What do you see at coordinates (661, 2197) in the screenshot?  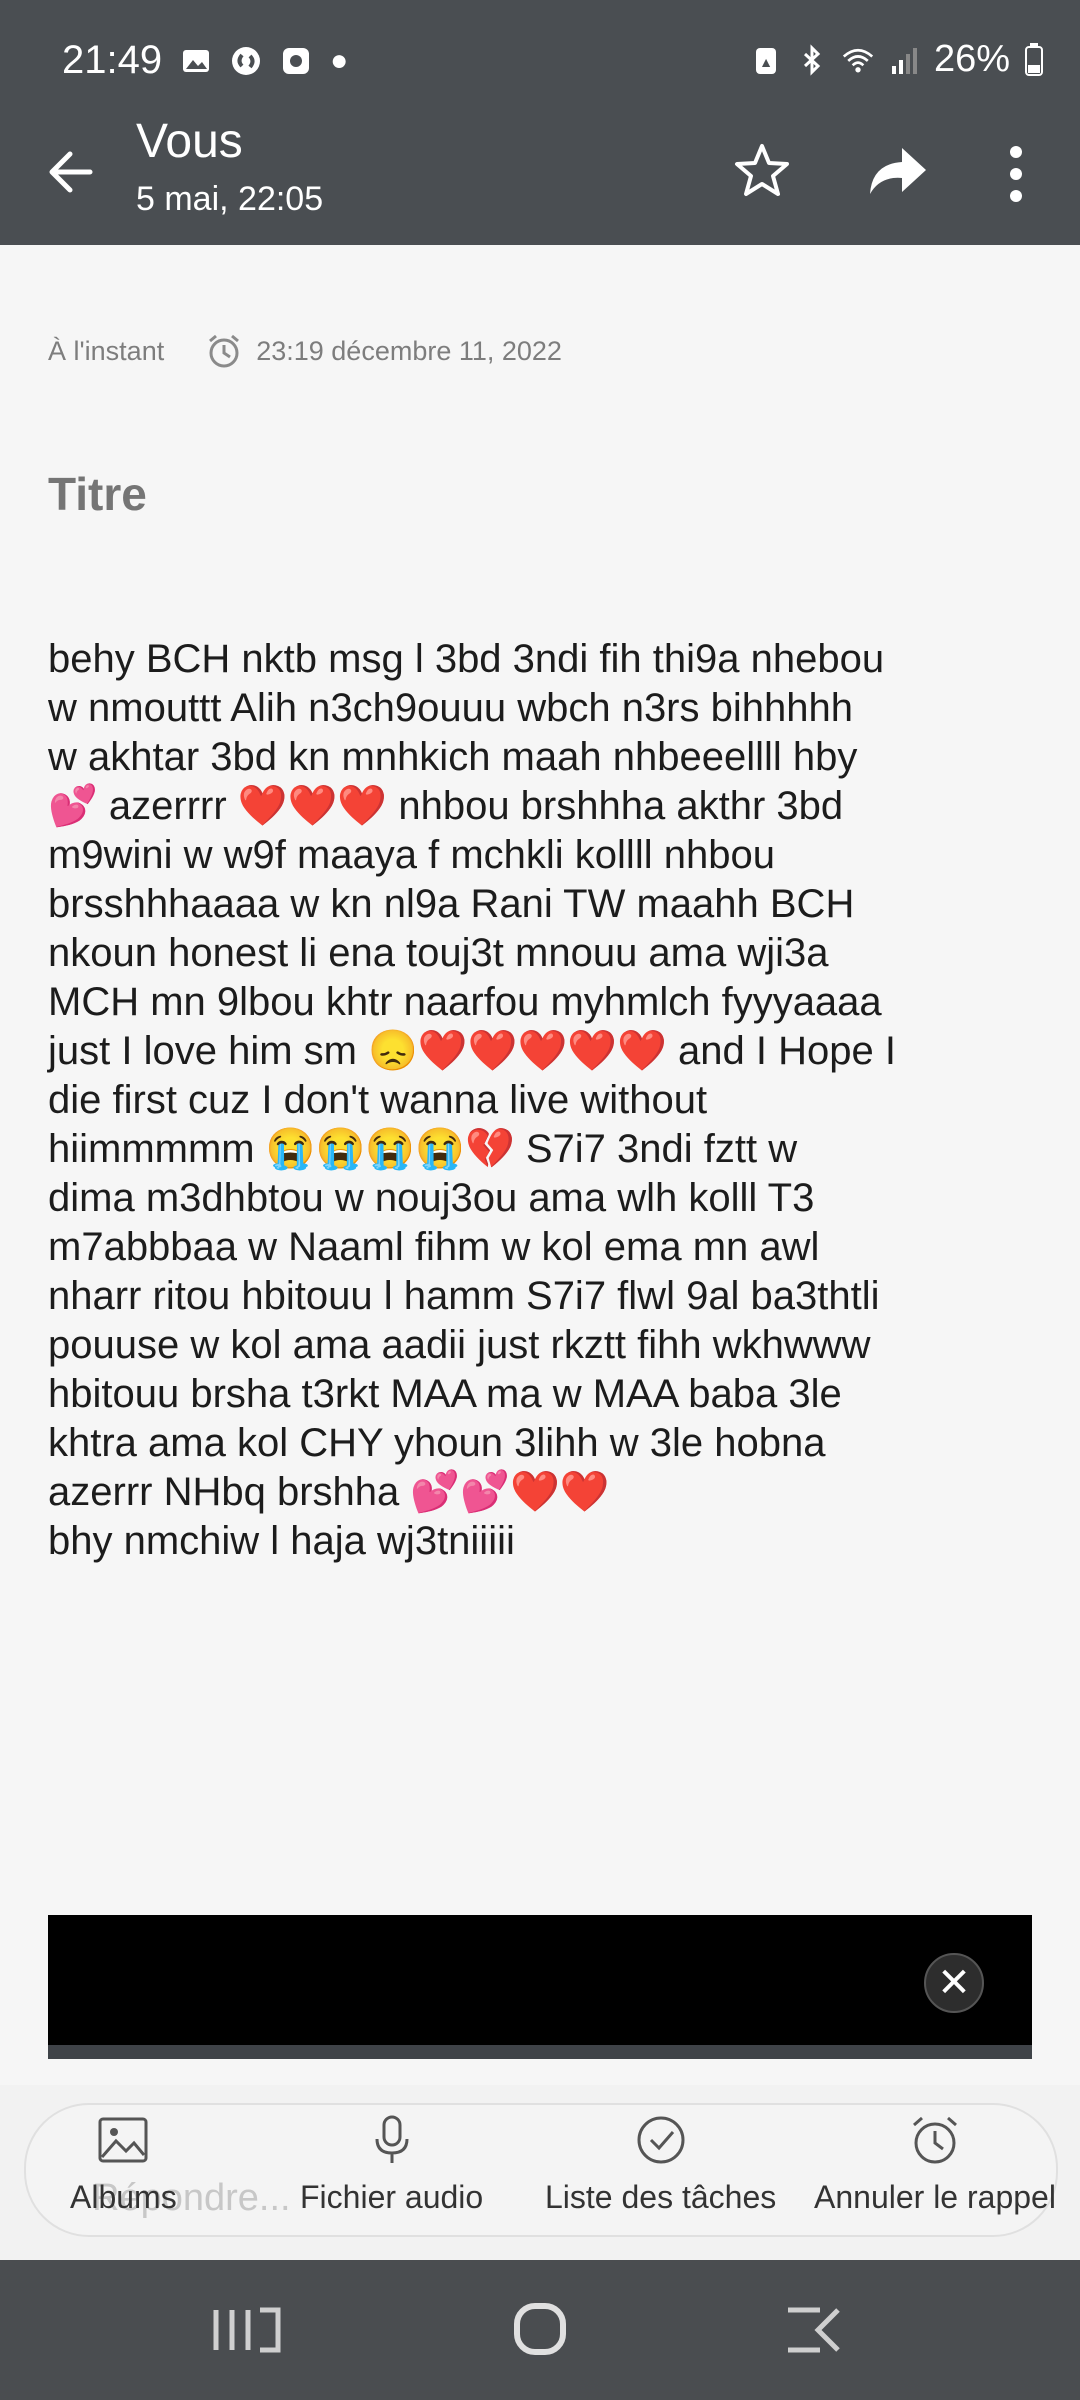 I see `tasks-label: Liste des tâches` at bounding box center [661, 2197].